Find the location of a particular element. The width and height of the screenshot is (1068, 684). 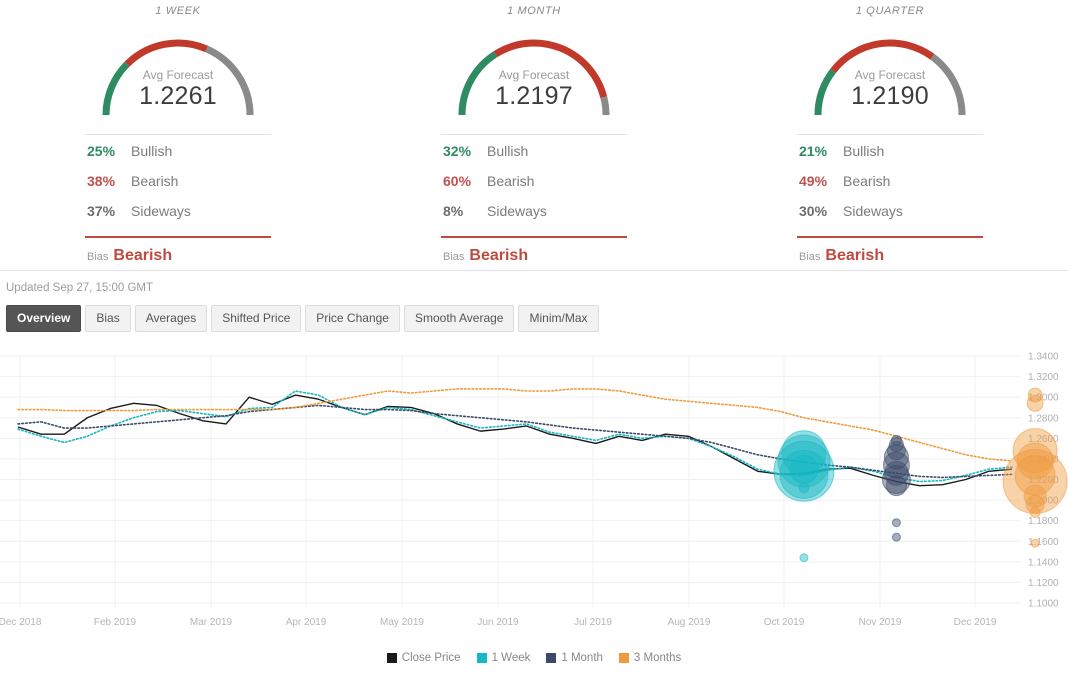

sentiment-percent: 32% is located at coordinates (457, 151).